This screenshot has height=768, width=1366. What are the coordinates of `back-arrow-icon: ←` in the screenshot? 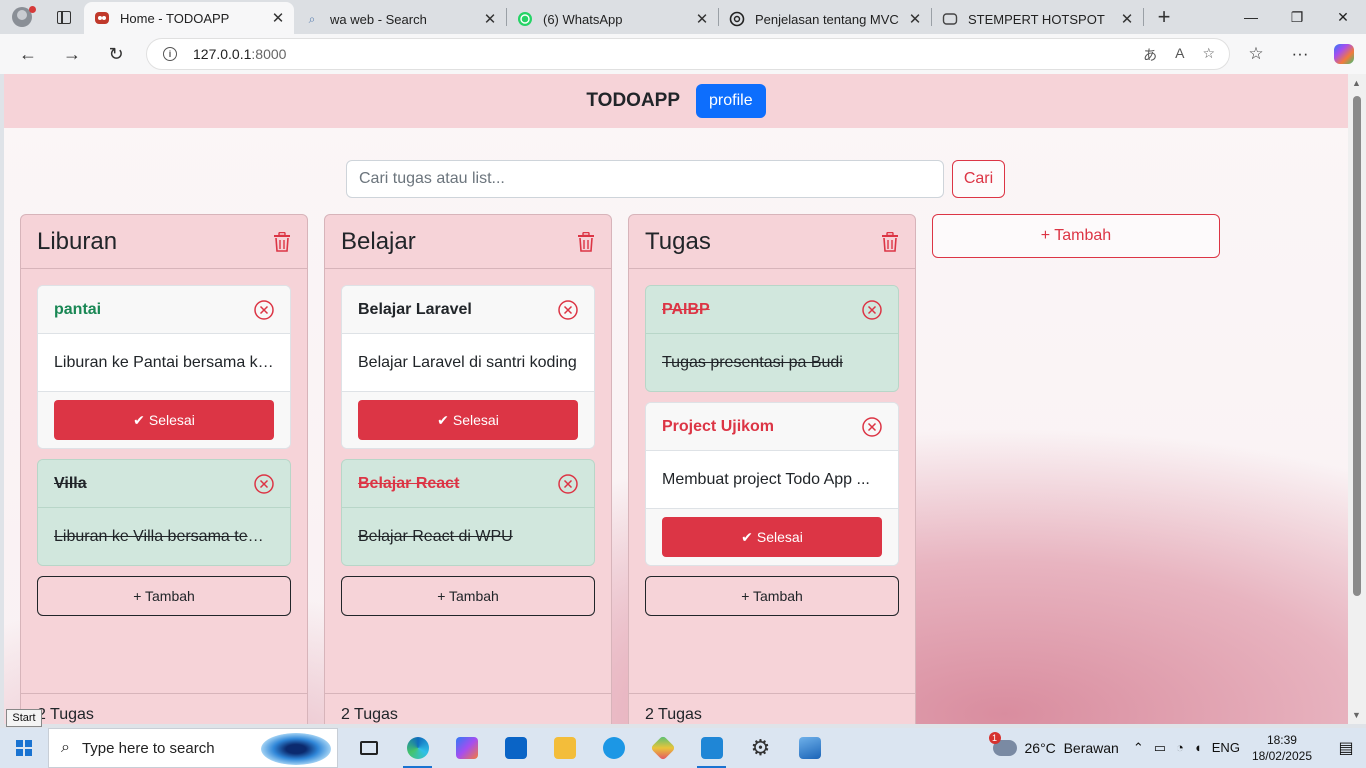 It's located at (28, 54).